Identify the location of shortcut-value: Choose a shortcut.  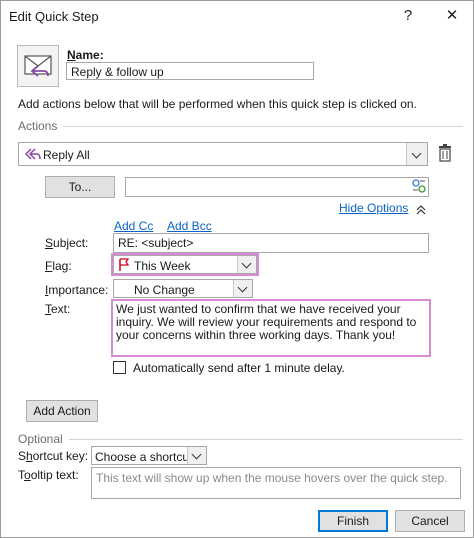
(144, 457).